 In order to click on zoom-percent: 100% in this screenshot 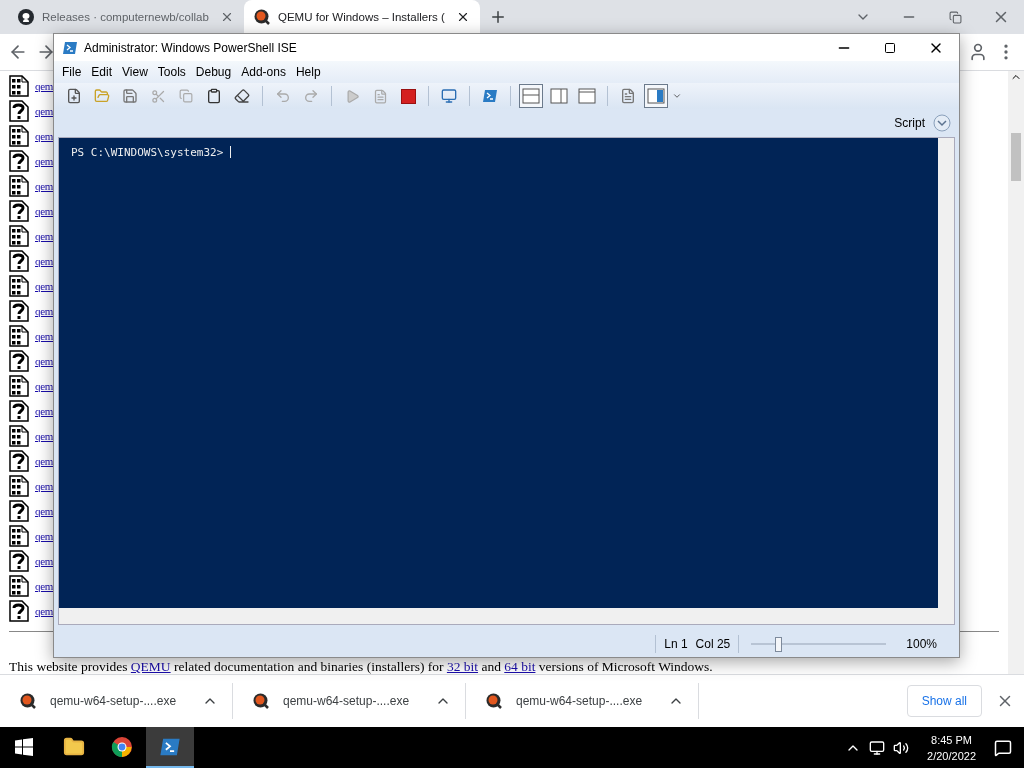, I will do `click(921, 644)`.